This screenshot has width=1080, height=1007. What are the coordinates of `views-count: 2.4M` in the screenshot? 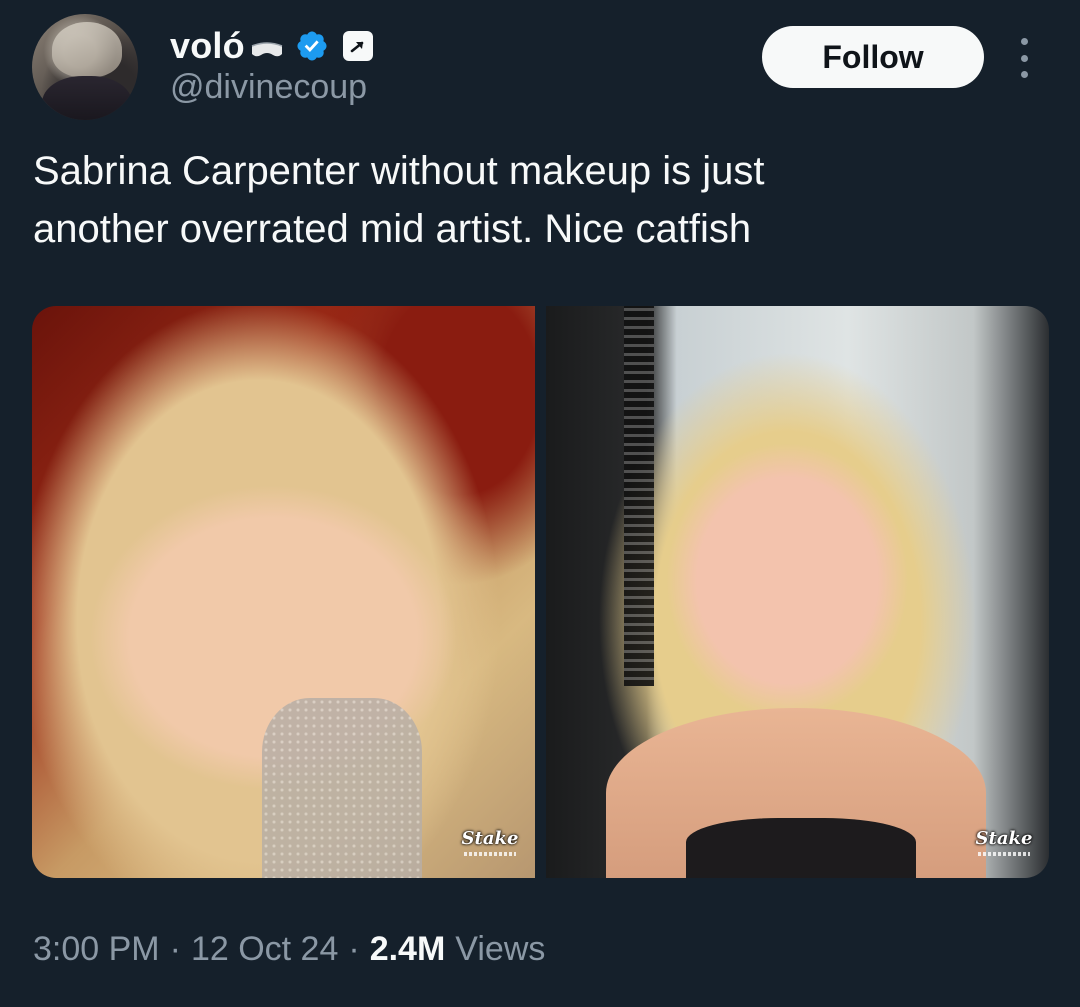 It's located at (408, 949).